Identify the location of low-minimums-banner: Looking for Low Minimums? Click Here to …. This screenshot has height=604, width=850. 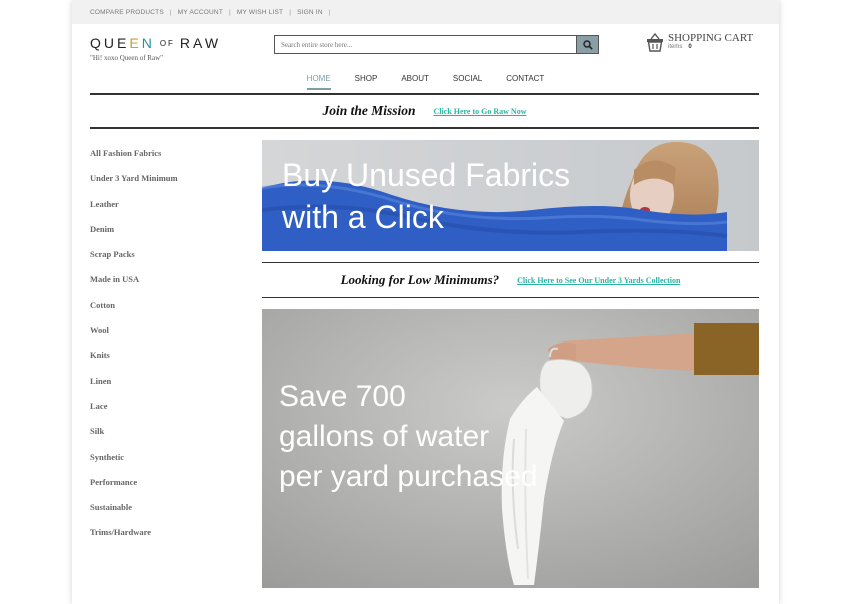
(510, 280).